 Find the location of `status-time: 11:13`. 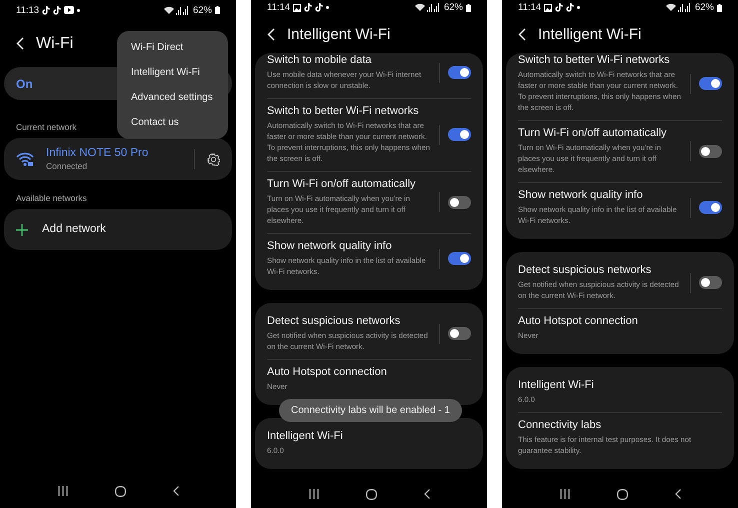

status-time: 11:13 is located at coordinates (28, 10).